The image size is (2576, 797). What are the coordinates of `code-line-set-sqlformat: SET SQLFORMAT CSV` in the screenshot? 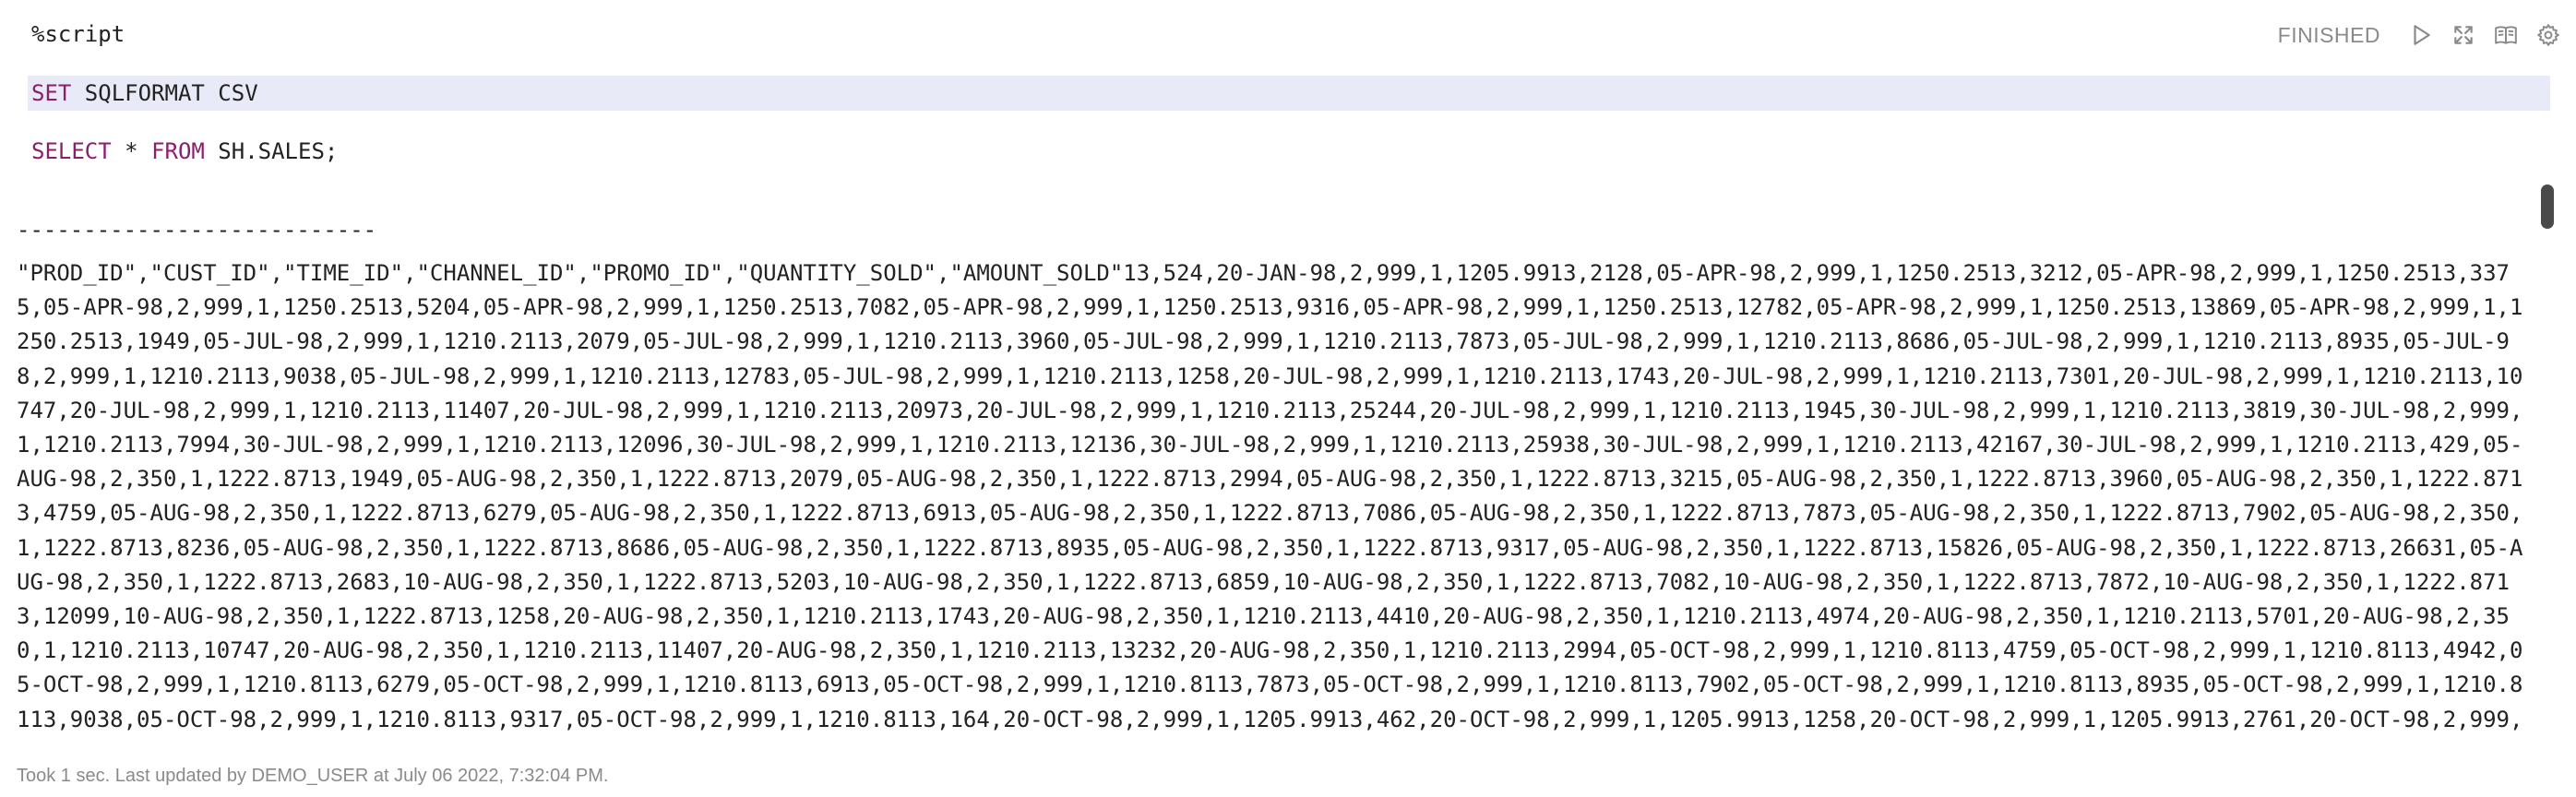 It's located at (1289, 94).